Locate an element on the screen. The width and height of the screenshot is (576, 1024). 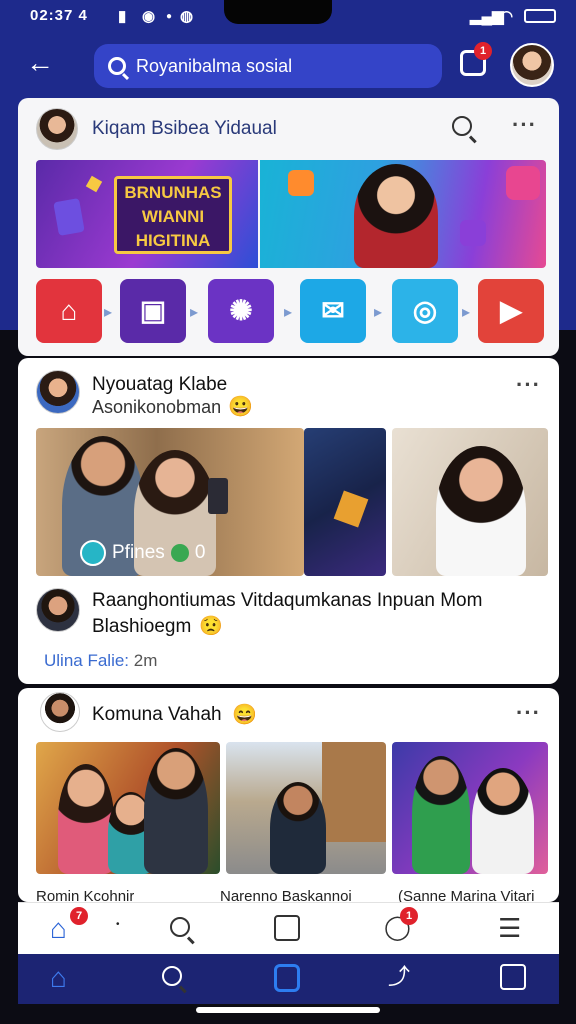
app-media-button: ▣ is located at coordinates (153, 311).